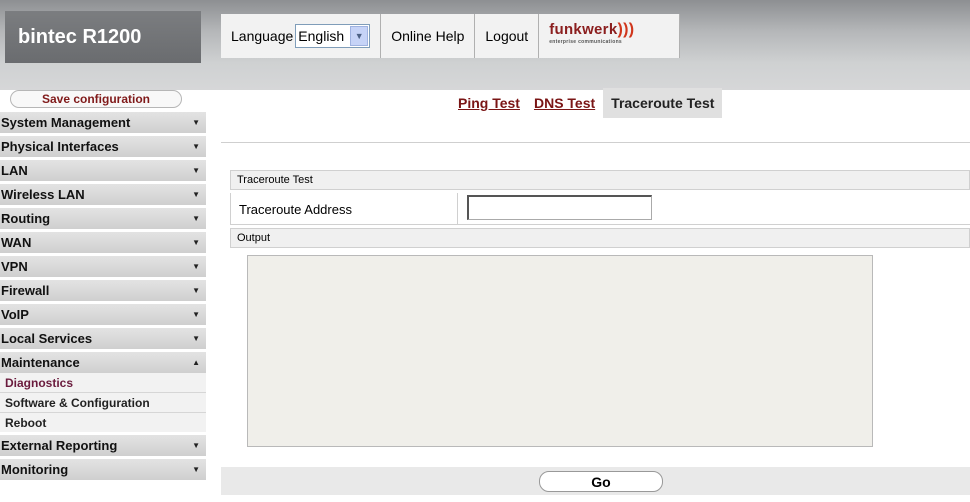 This screenshot has height=502, width=970. I want to click on sidebar-item-system-management: System Management ▼, so click(103, 124).